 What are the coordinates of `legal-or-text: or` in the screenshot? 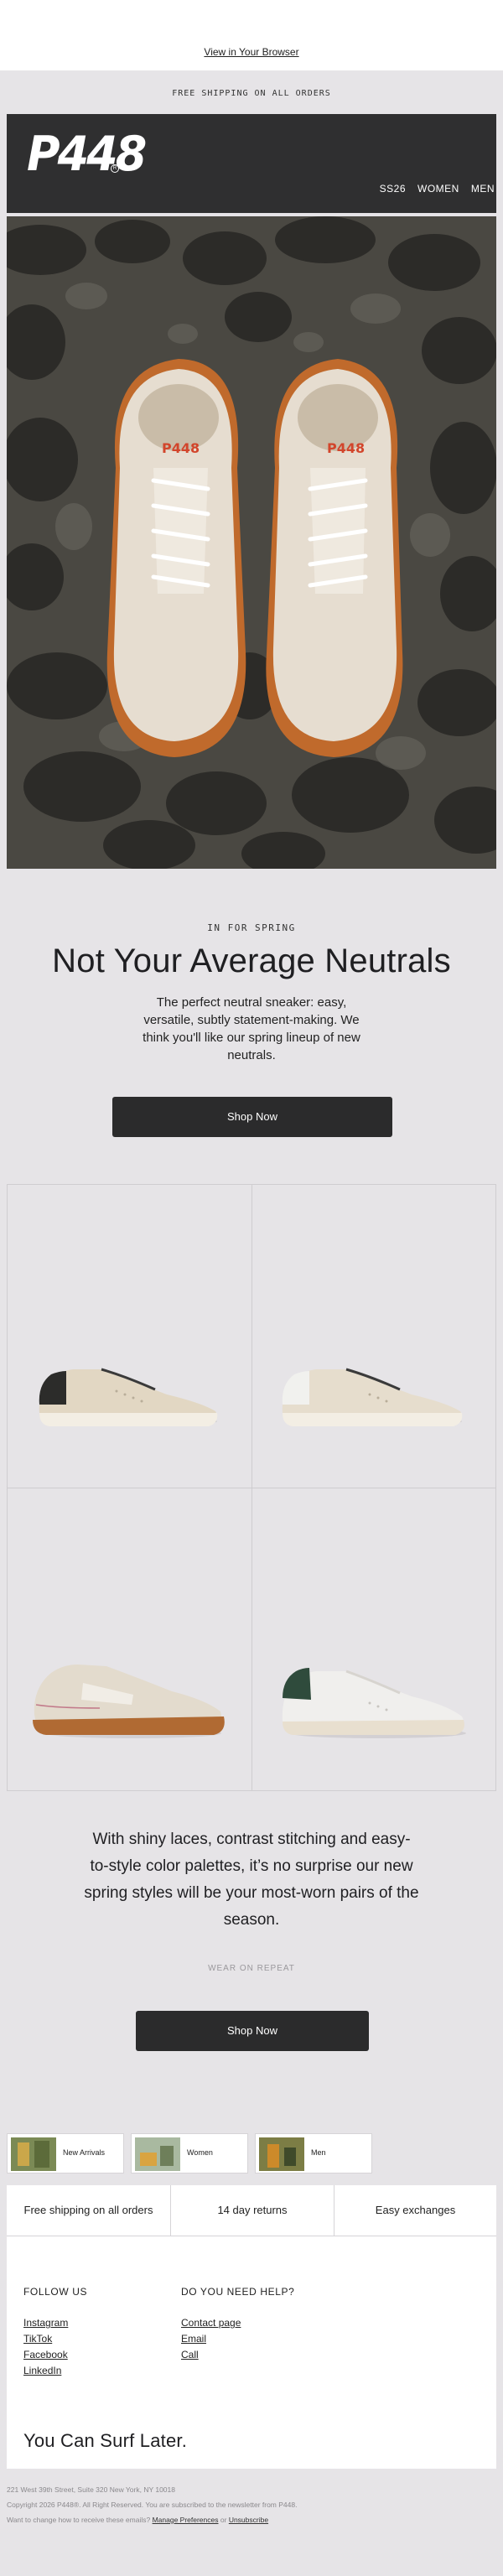 It's located at (223, 2520).